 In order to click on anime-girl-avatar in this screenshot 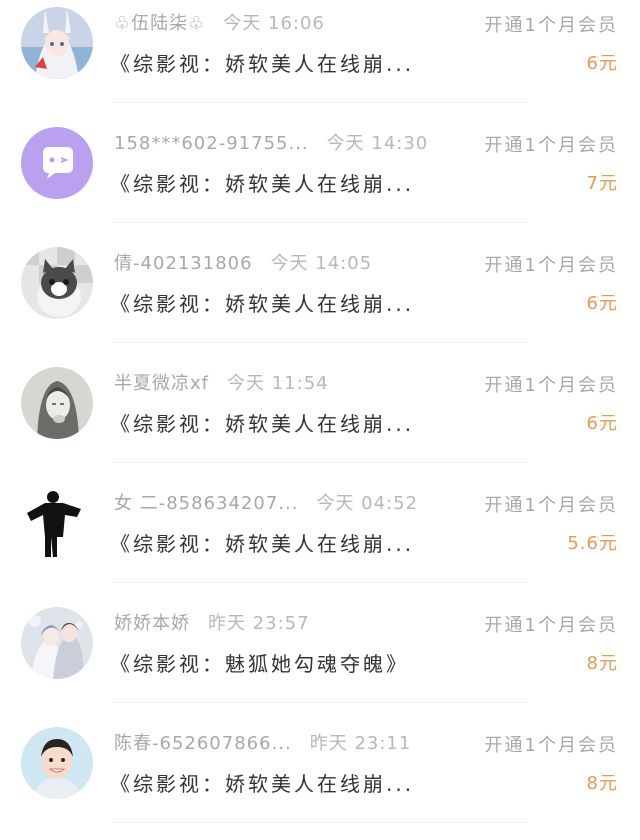, I will do `click(57, 43)`.